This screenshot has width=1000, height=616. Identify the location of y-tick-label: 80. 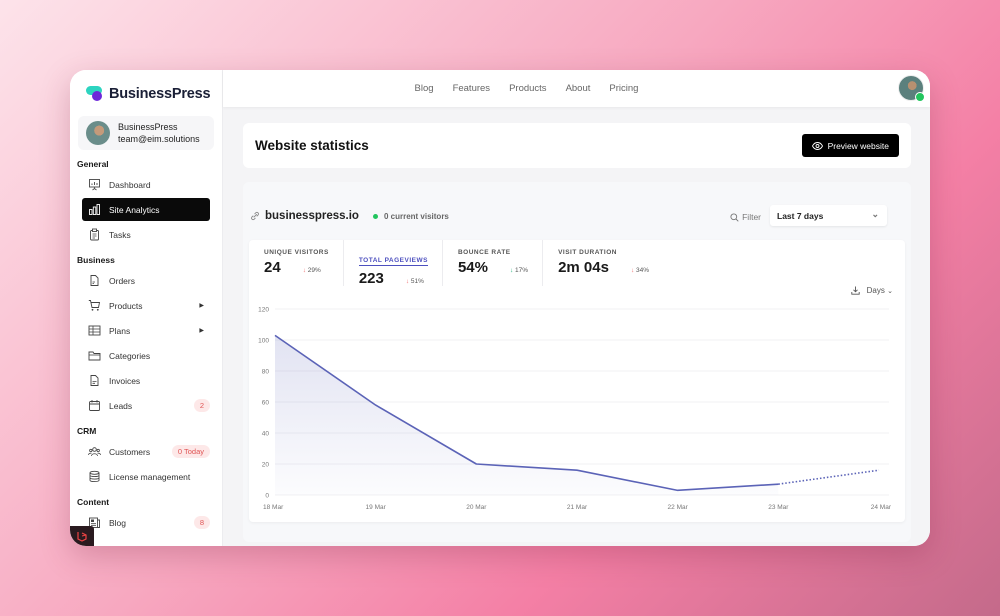
(266, 372).